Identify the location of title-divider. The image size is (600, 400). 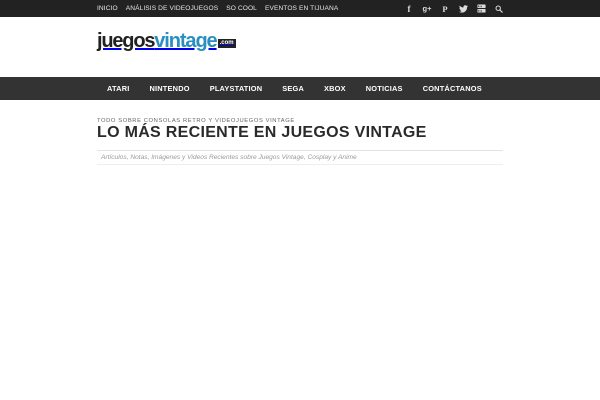
(300, 150).